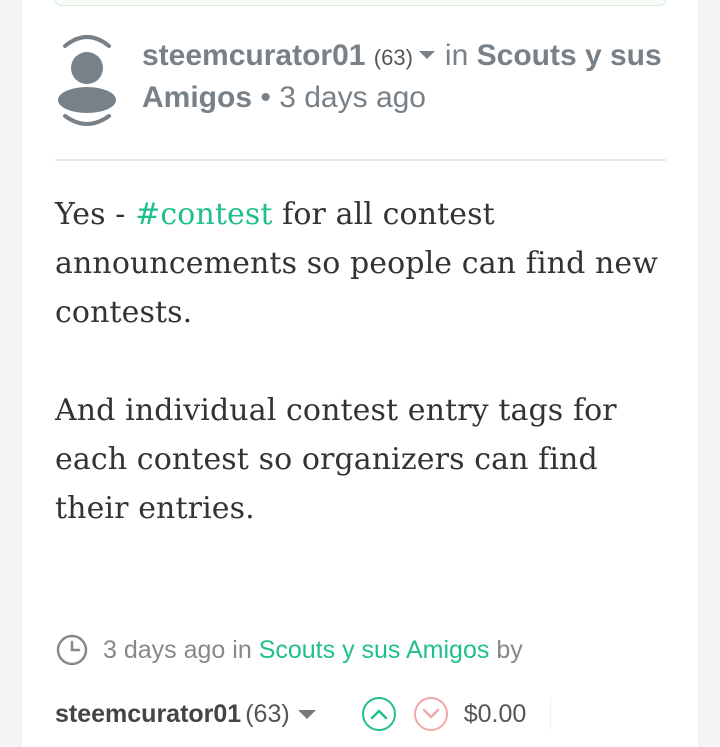  I want to click on payout-value: $0.00, so click(495, 714).